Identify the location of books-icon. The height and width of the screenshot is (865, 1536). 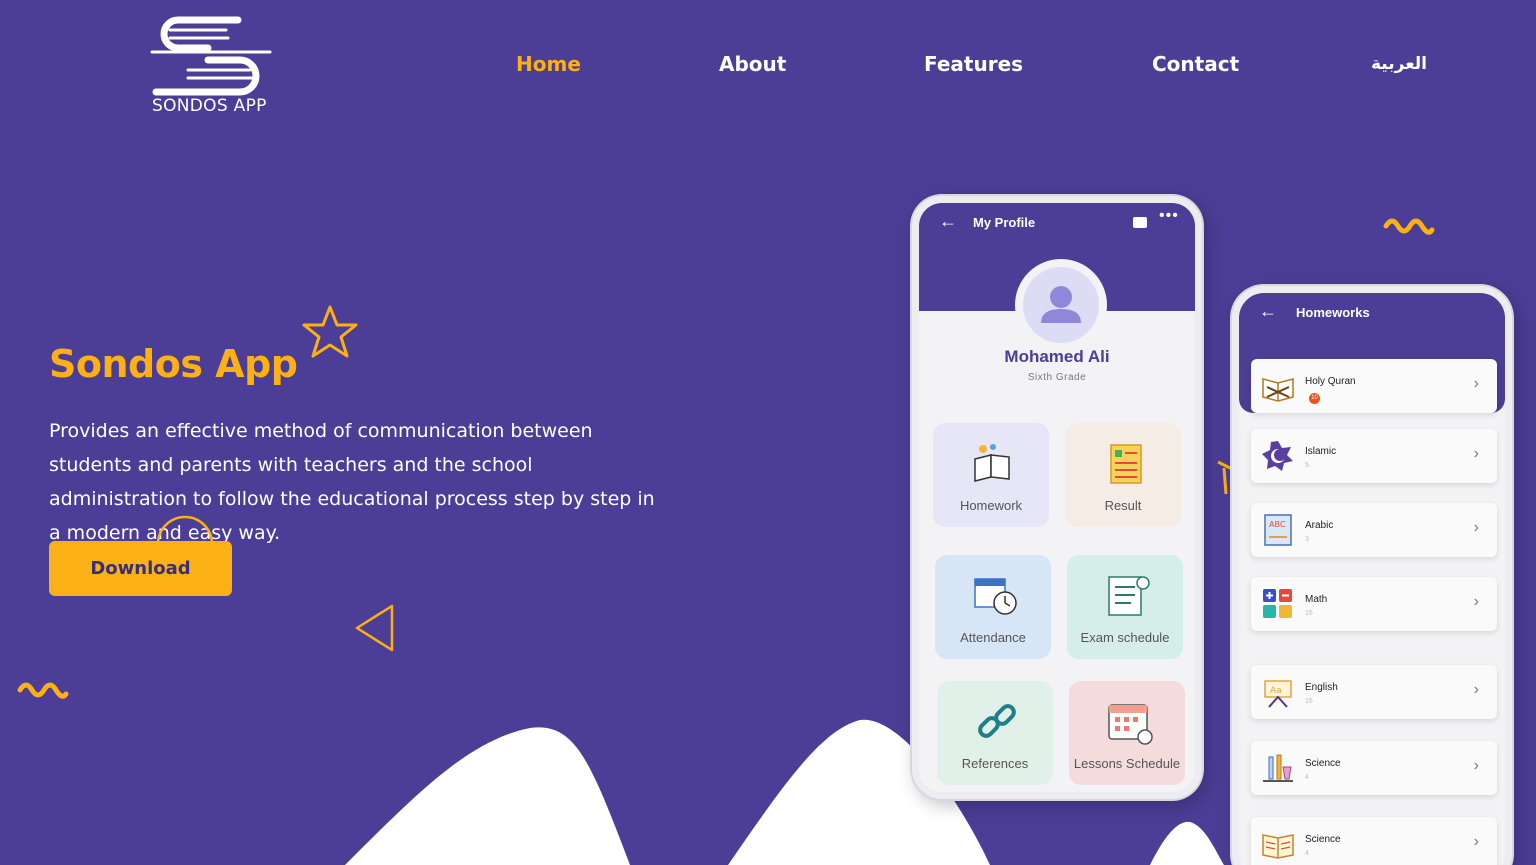
(992, 463).